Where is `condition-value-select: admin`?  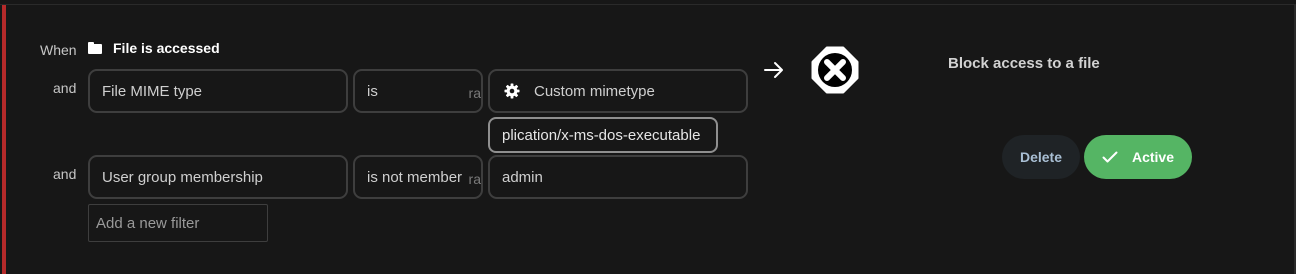
condition-value-select: admin is located at coordinates (618, 177).